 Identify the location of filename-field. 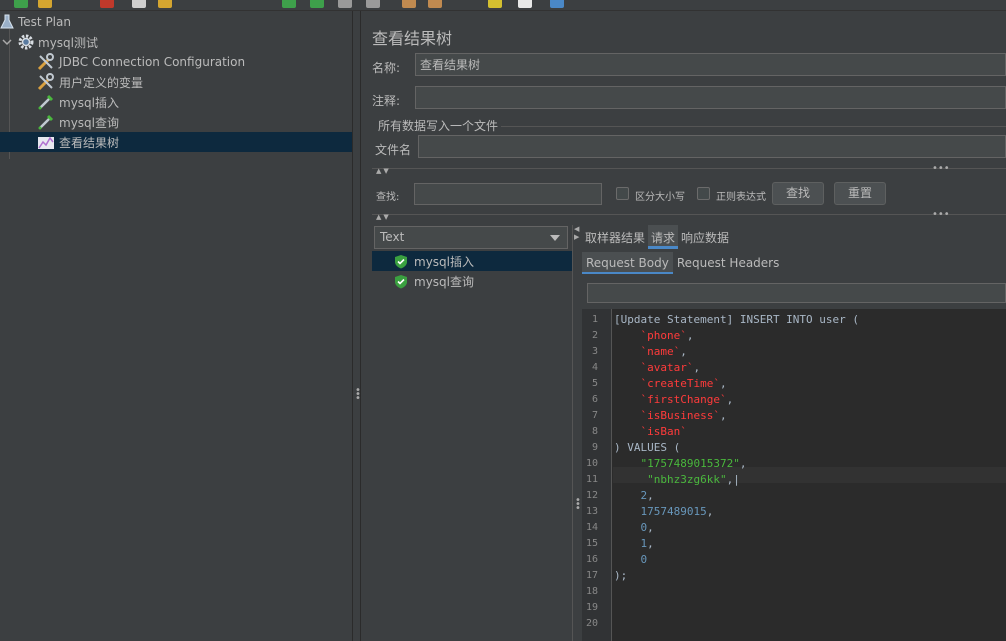
(712, 146).